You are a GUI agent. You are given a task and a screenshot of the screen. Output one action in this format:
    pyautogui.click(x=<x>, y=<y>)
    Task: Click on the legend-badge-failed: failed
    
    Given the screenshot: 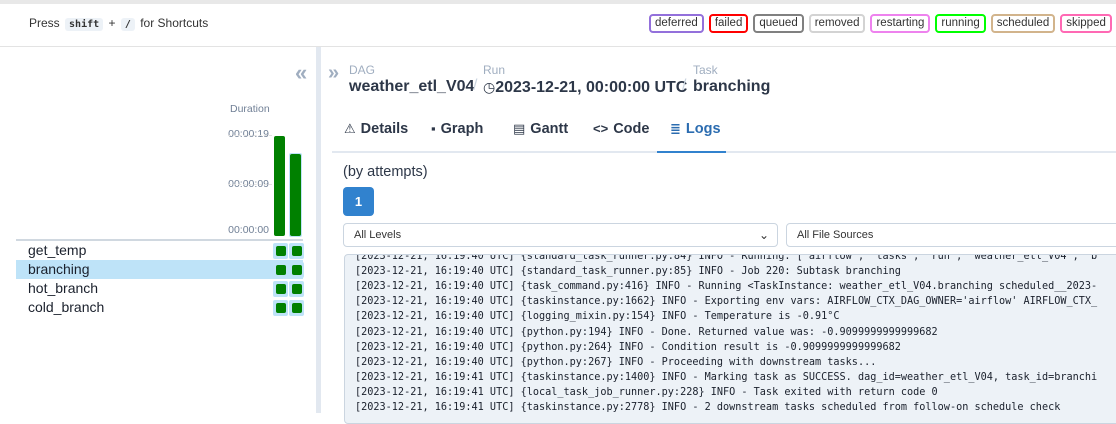 What is the action you would take?
    pyautogui.click(x=728, y=23)
    